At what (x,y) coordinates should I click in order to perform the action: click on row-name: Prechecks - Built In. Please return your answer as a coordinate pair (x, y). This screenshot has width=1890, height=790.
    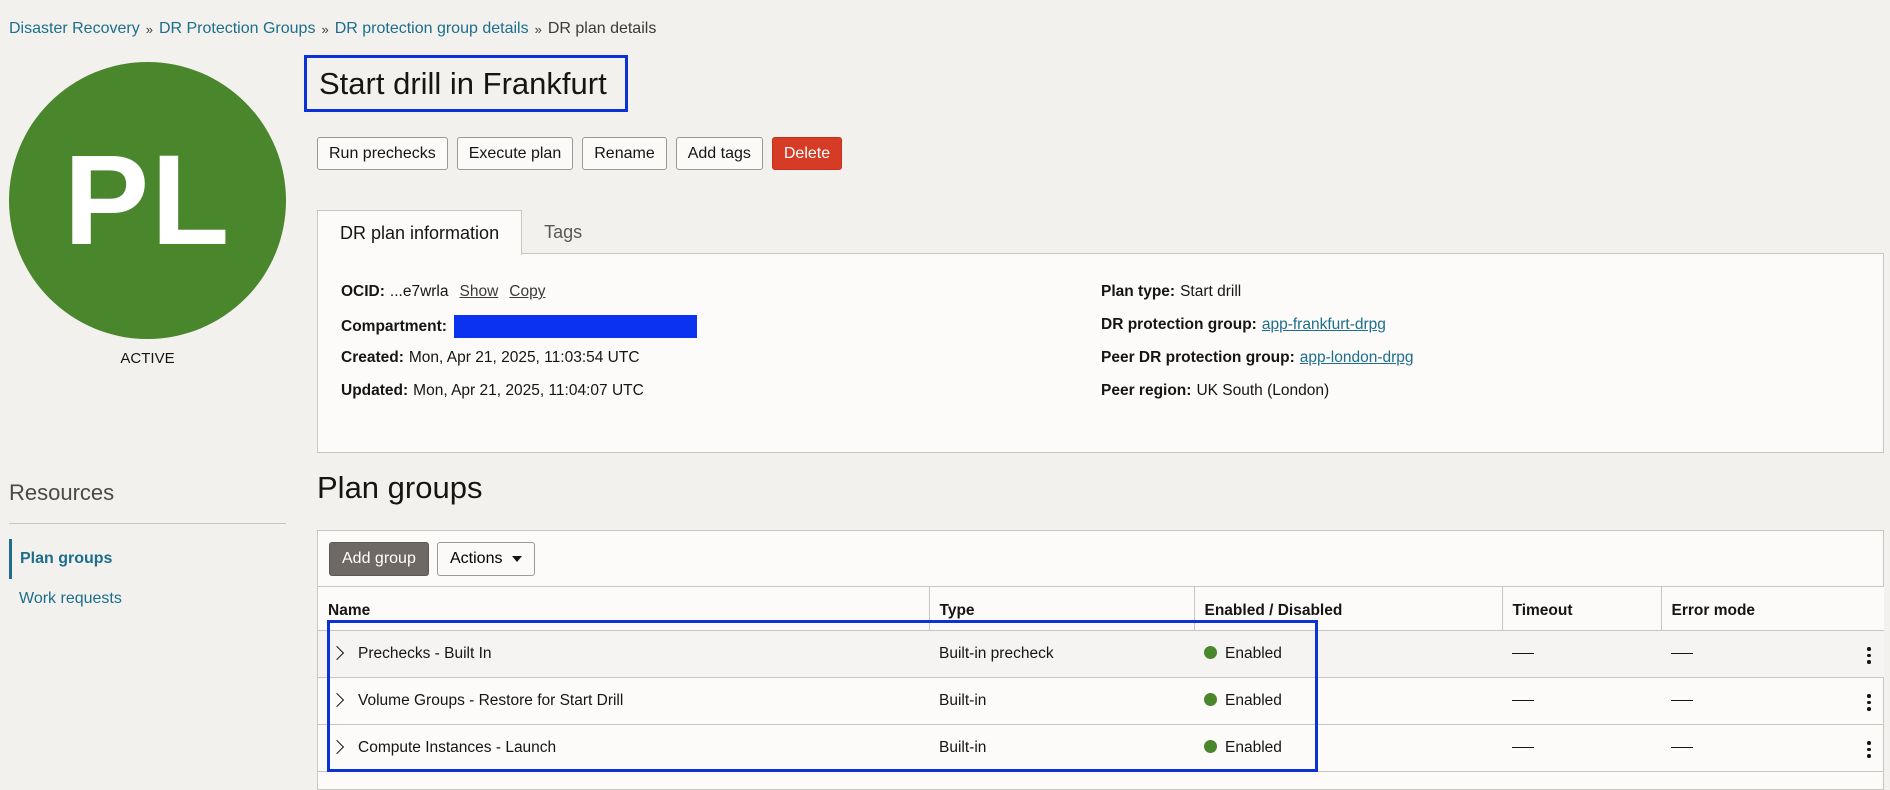
    Looking at the image, I should click on (425, 653).